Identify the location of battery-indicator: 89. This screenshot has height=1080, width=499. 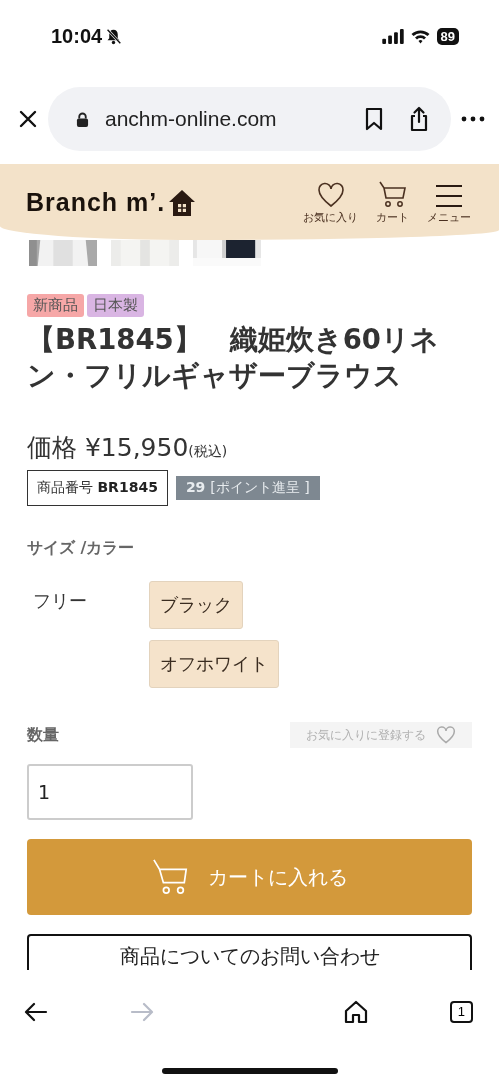
(447, 36).